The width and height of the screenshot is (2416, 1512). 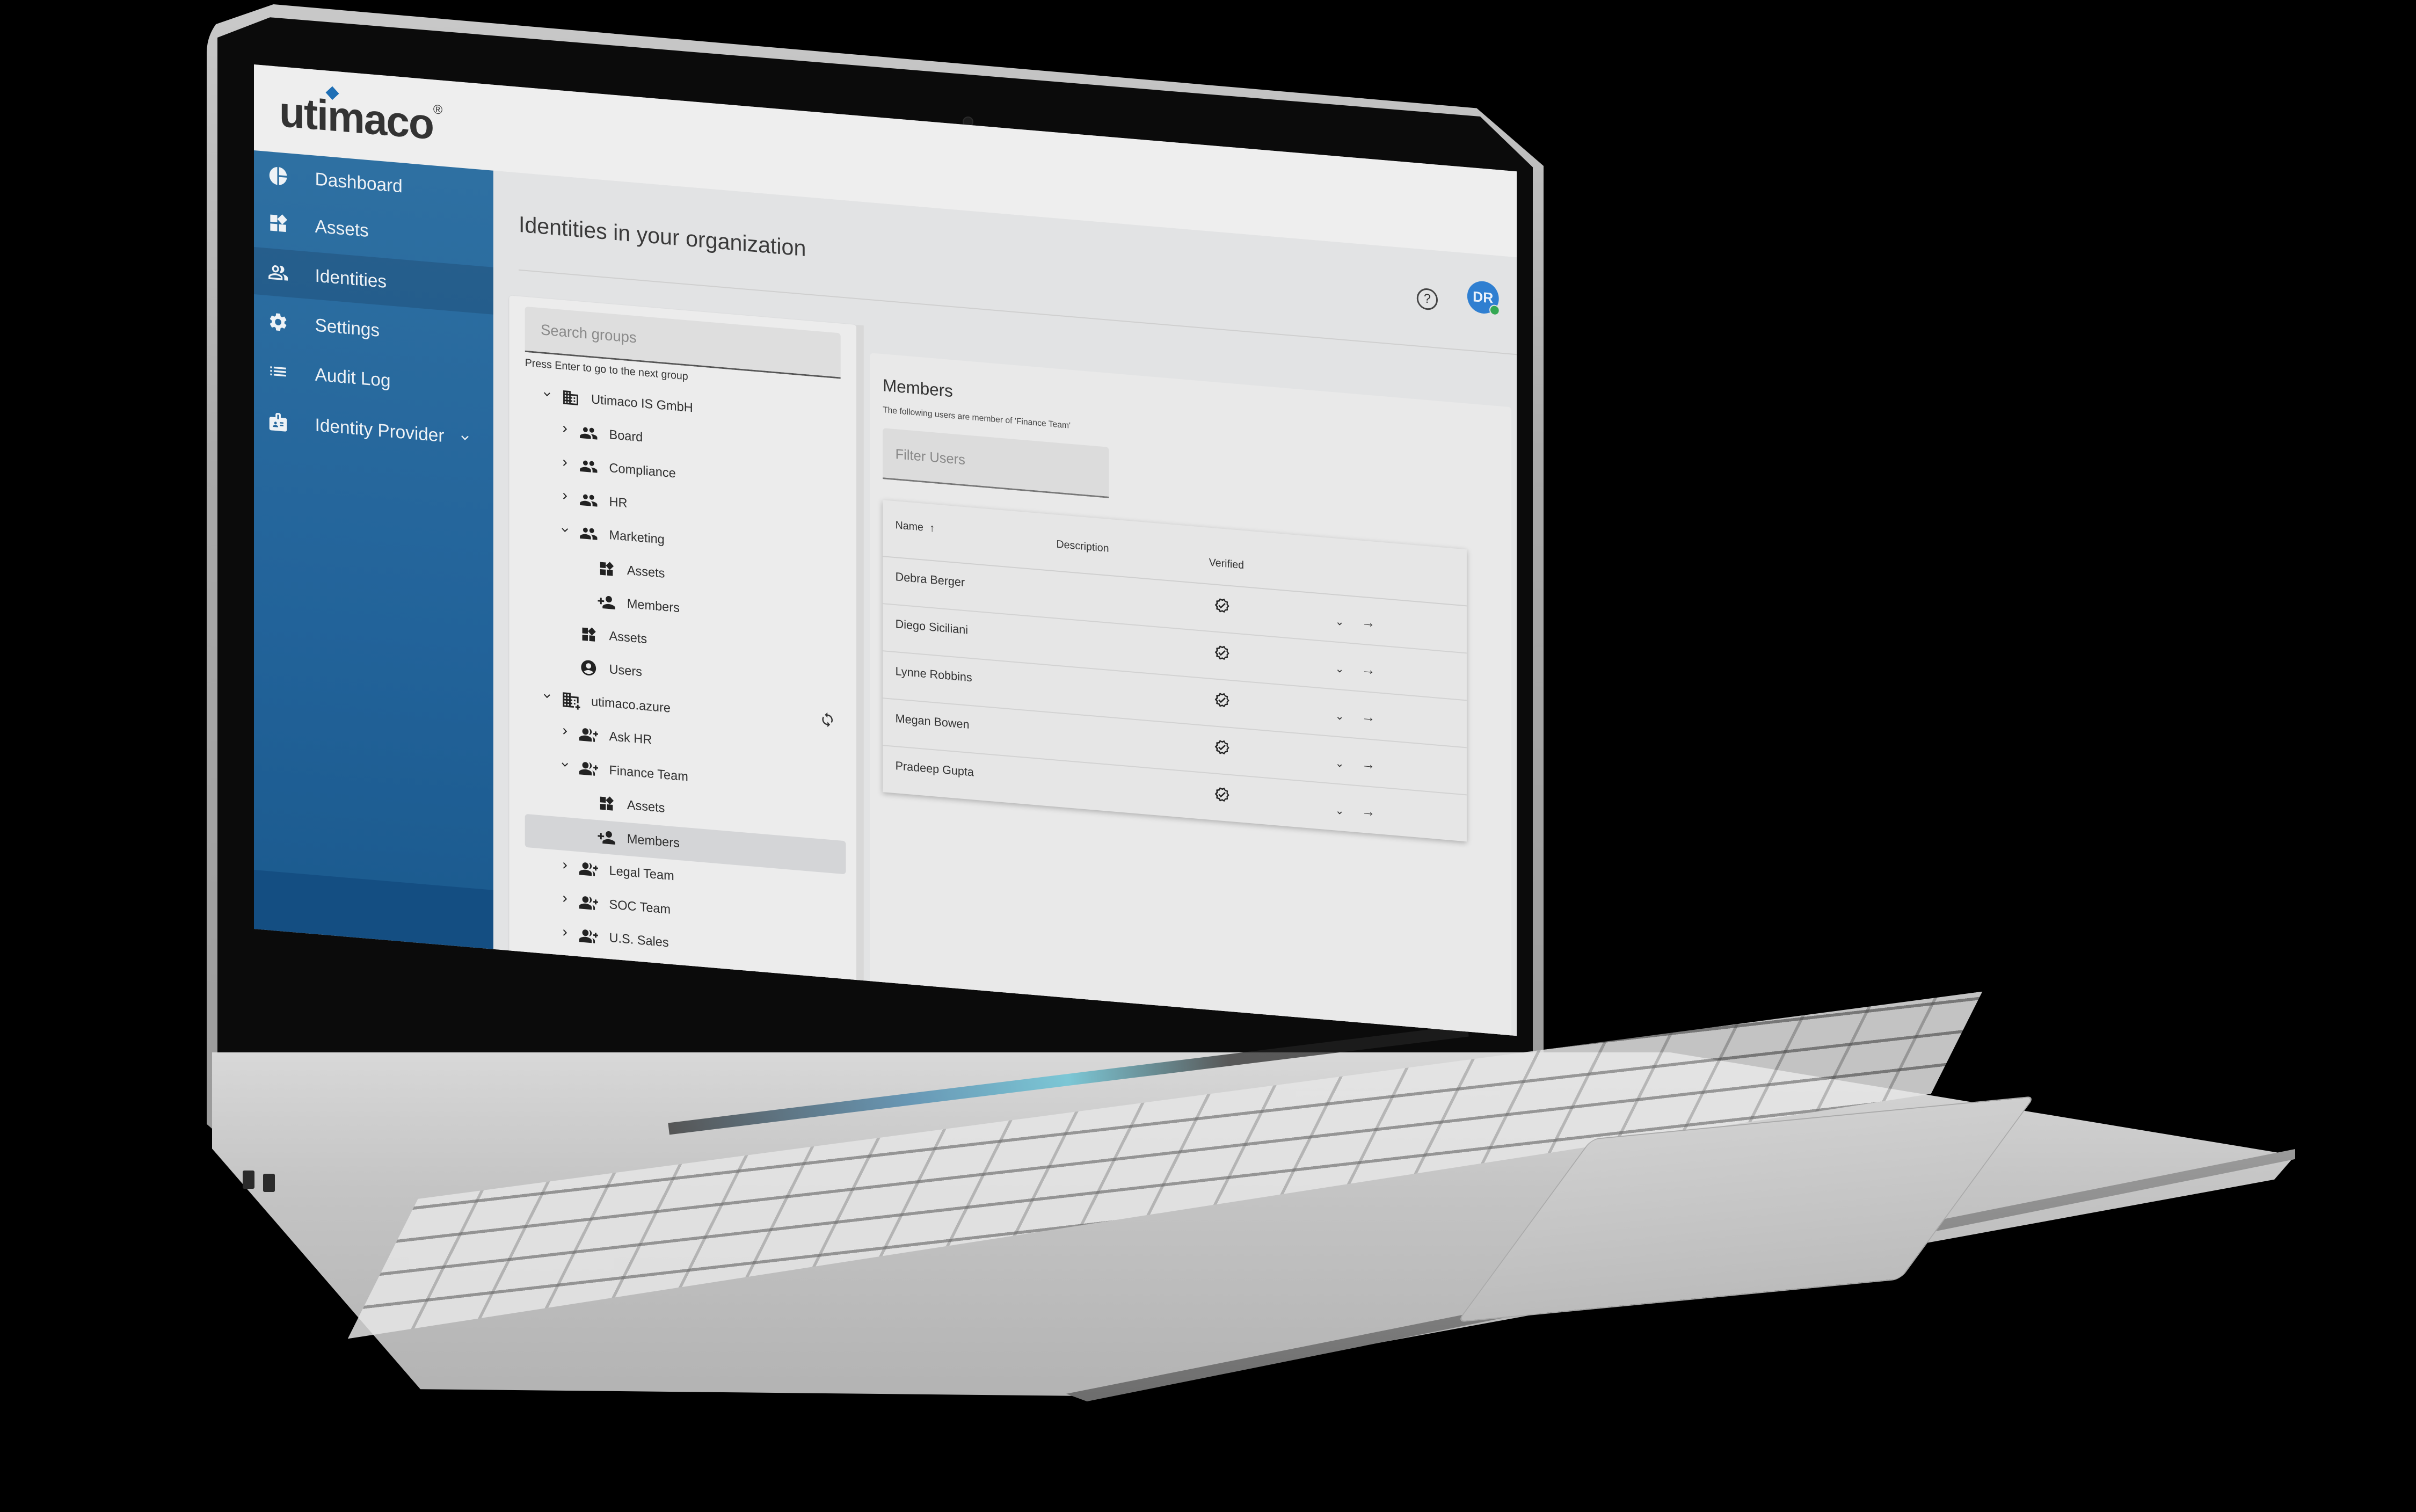 What do you see at coordinates (248, 1180) in the screenshot?
I see `usb-port` at bounding box center [248, 1180].